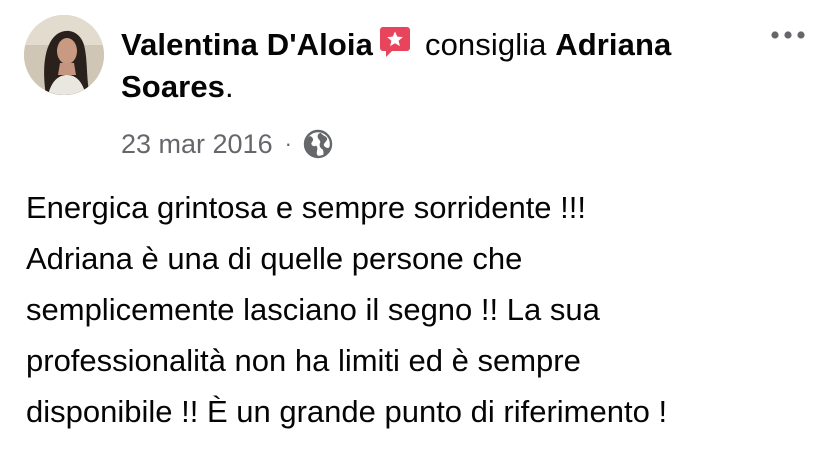 The height and width of the screenshot is (451, 828). I want to click on author-name: Valentina D'Aloia, so click(247, 44).